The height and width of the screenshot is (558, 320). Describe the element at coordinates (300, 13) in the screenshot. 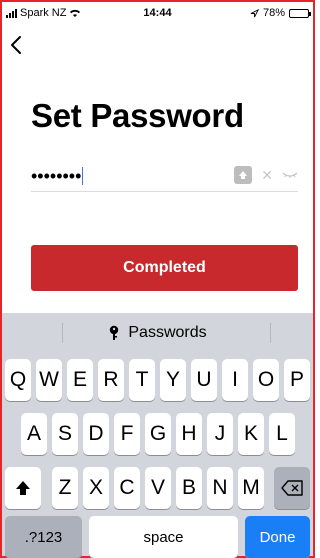

I see `battery-icon` at that location.